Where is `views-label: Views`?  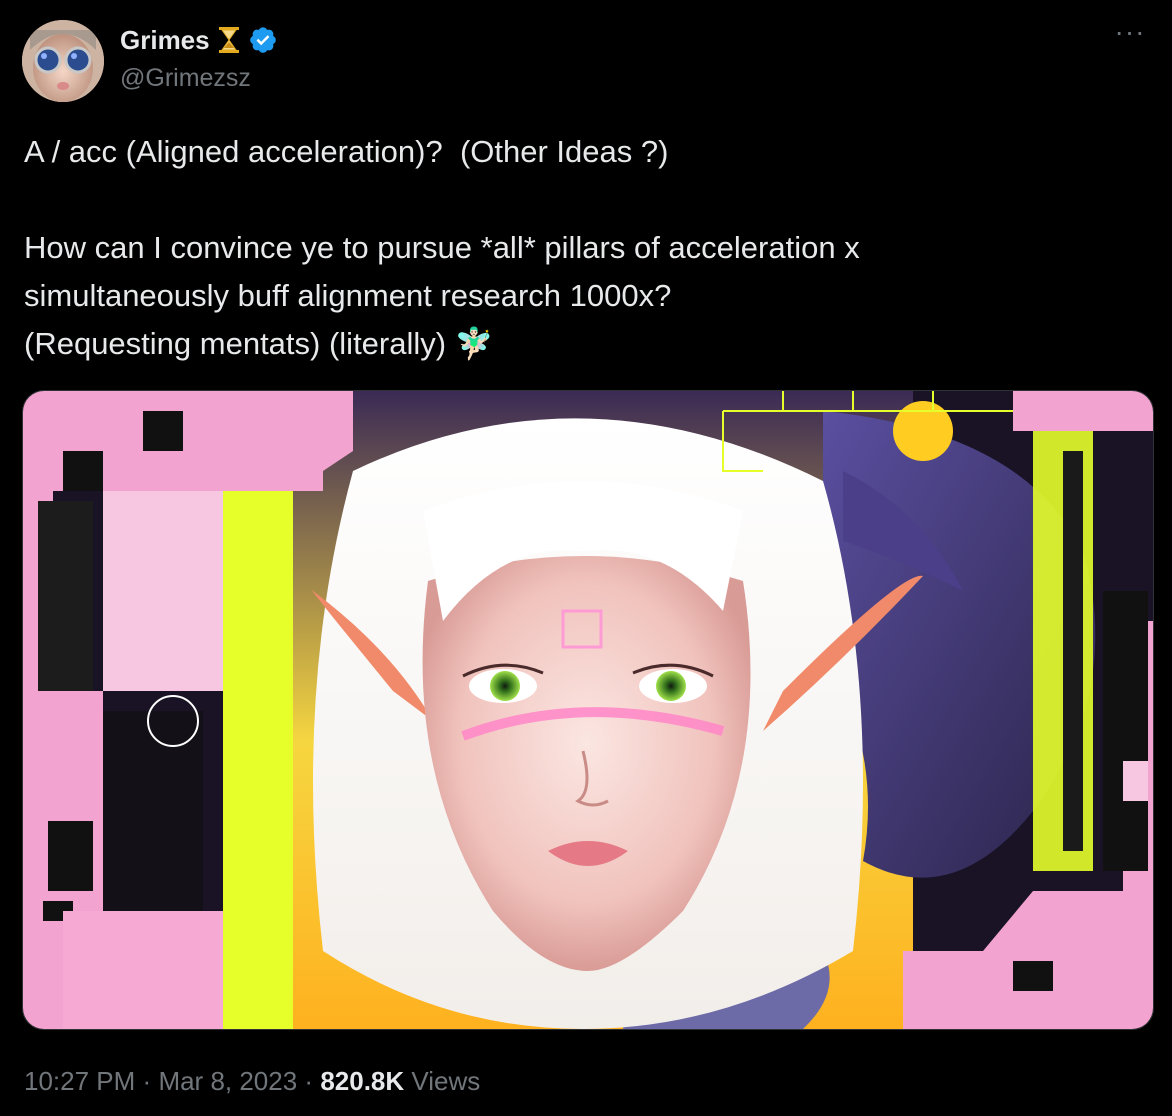 views-label: Views is located at coordinates (446, 1081).